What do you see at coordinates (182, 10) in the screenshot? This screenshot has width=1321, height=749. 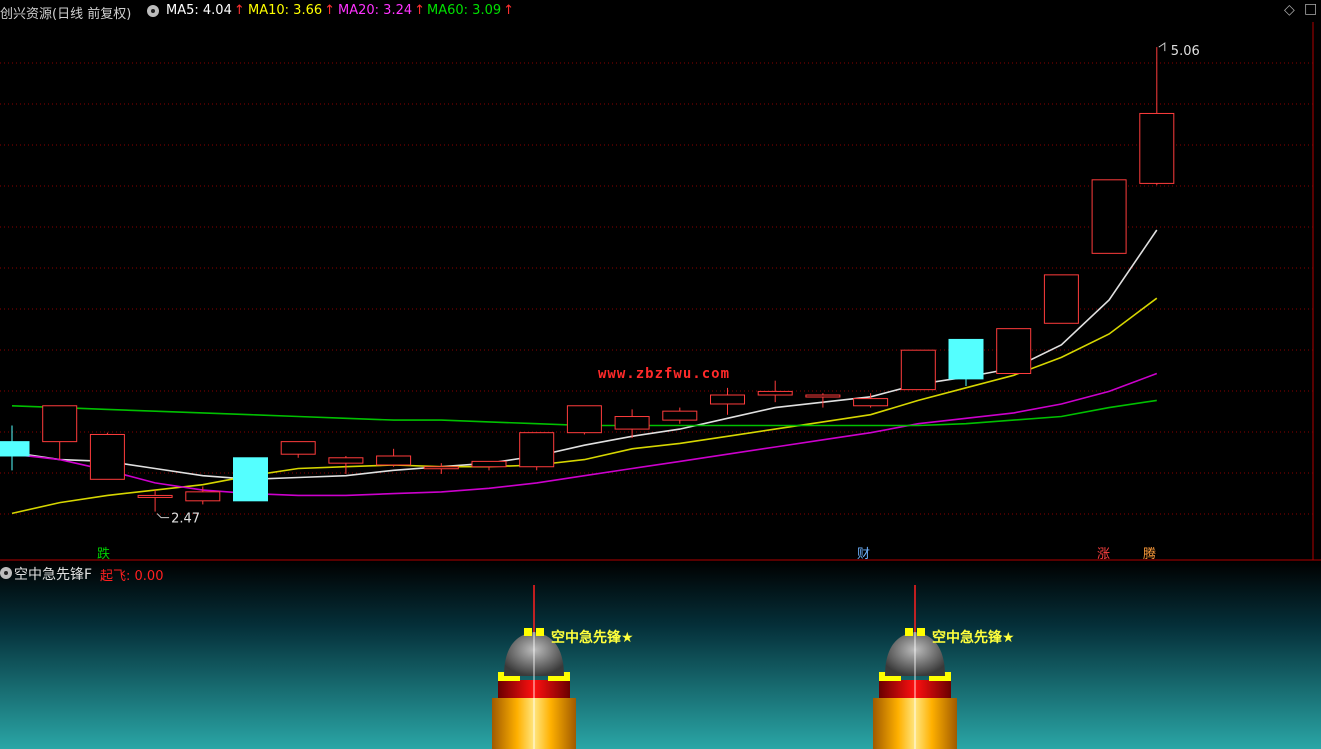 I see `ma5-label: MA5:` at bounding box center [182, 10].